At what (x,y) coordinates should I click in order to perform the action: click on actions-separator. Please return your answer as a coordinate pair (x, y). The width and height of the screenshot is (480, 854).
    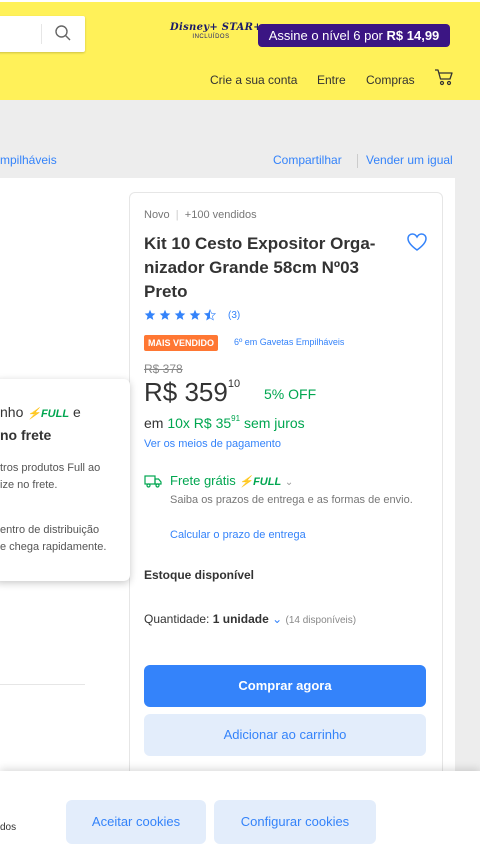
    Looking at the image, I should click on (357, 161).